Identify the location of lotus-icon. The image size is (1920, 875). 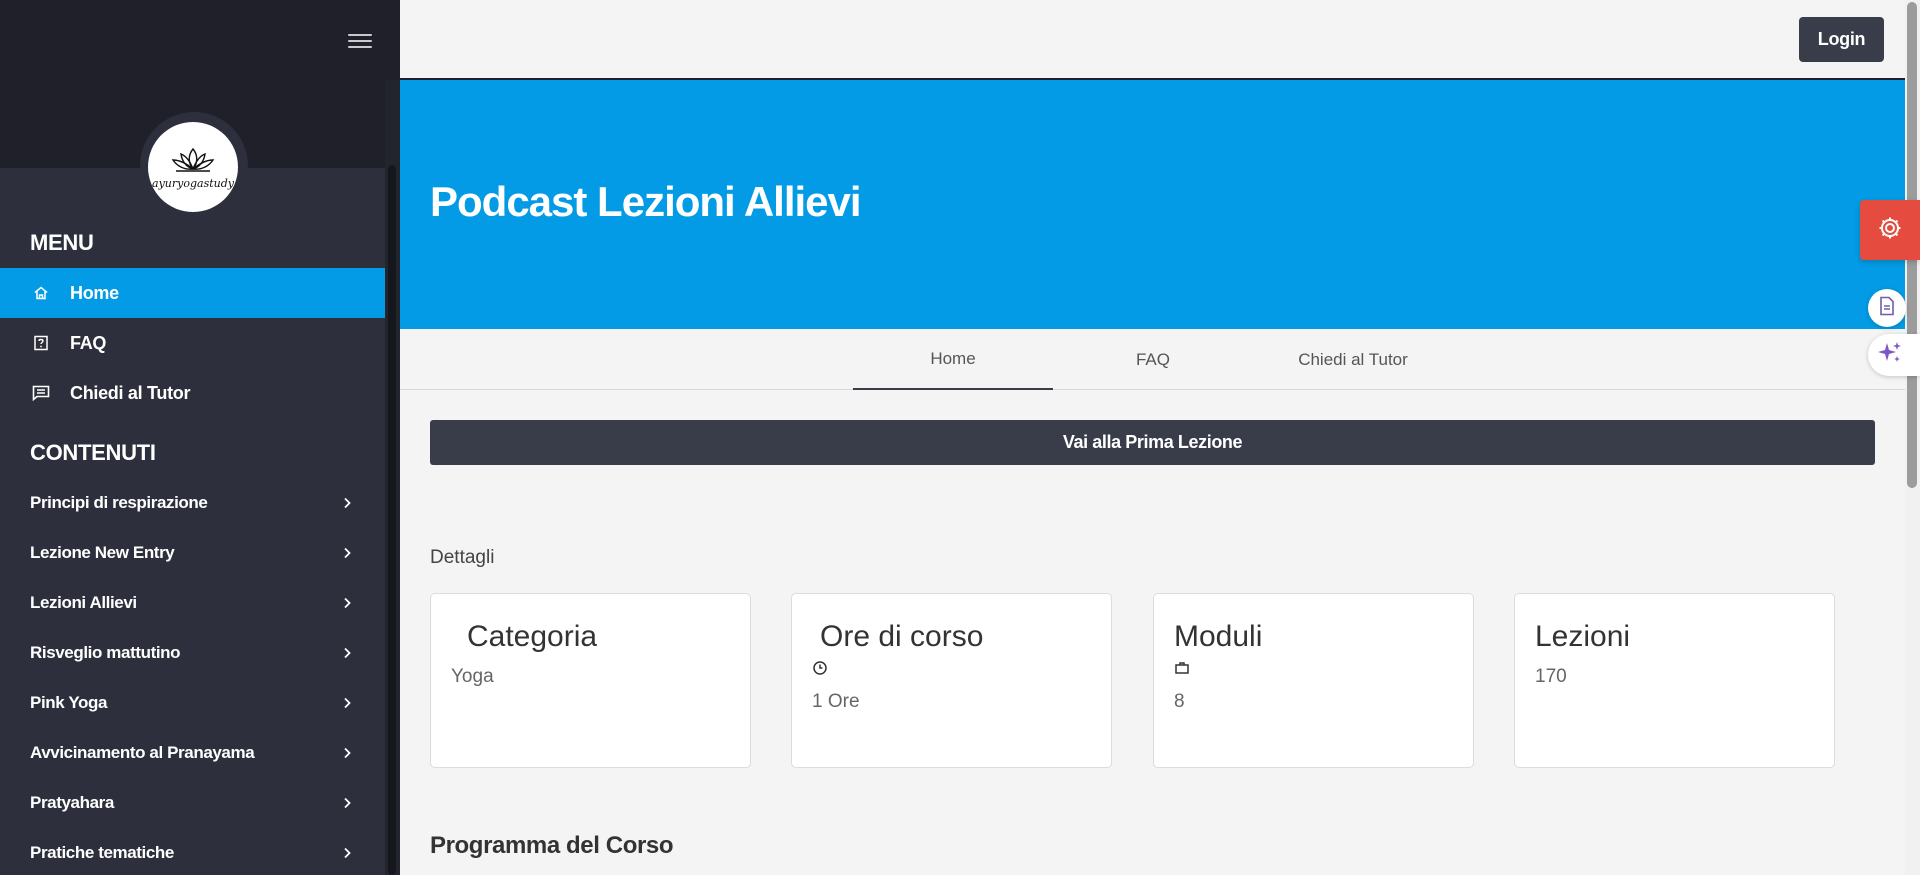
(193, 159).